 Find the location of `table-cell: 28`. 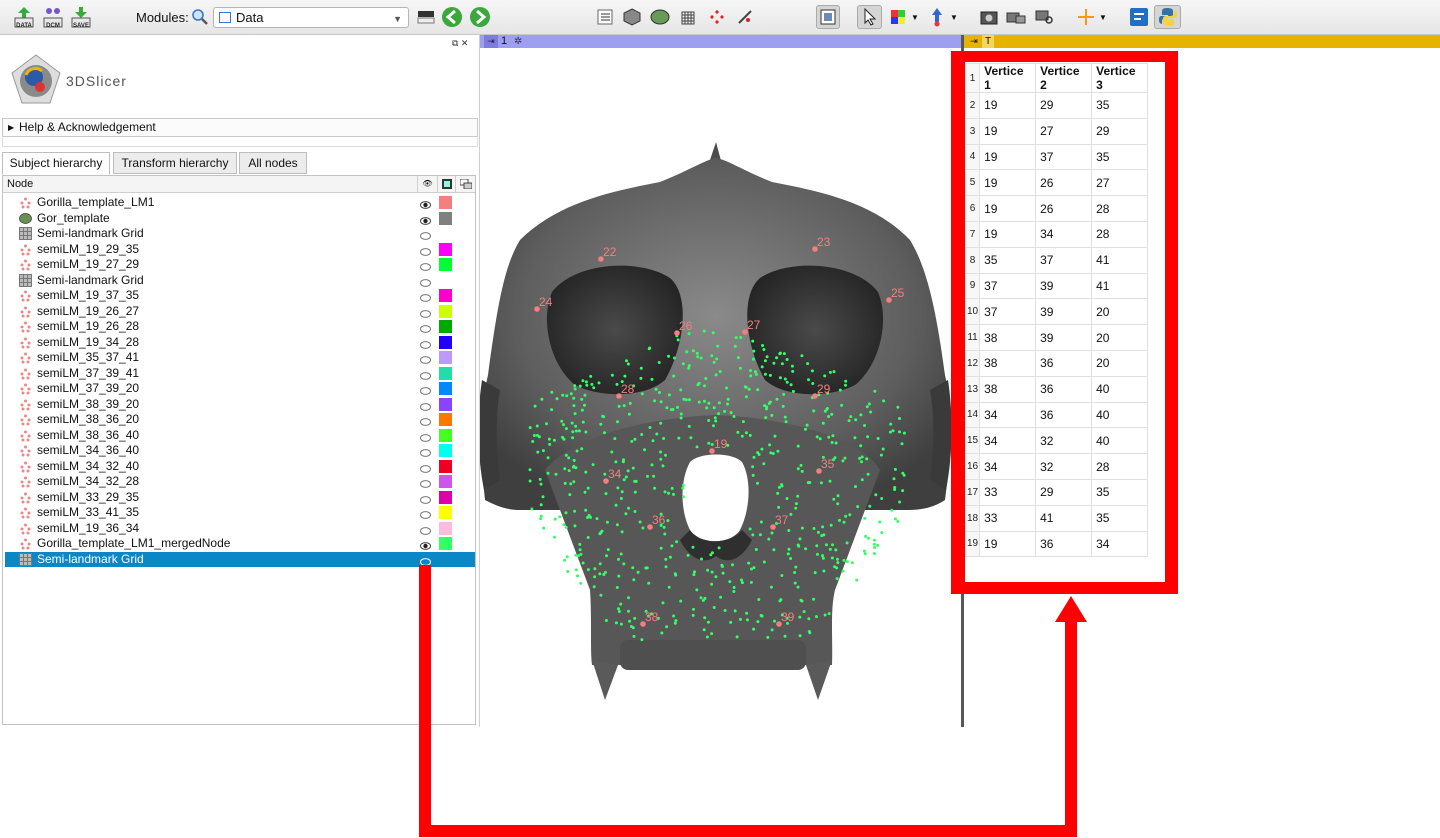

table-cell: 28 is located at coordinates (1120, 466).